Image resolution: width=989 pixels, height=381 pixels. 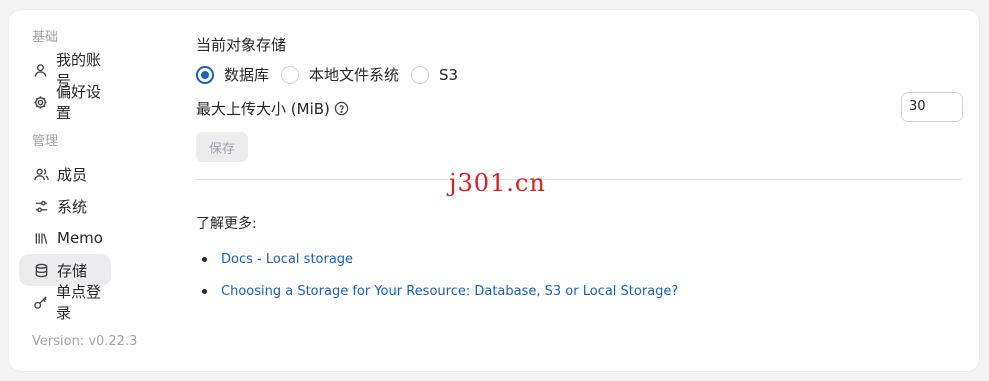 What do you see at coordinates (40, 302) in the screenshot?
I see `key-icon` at bounding box center [40, 302].